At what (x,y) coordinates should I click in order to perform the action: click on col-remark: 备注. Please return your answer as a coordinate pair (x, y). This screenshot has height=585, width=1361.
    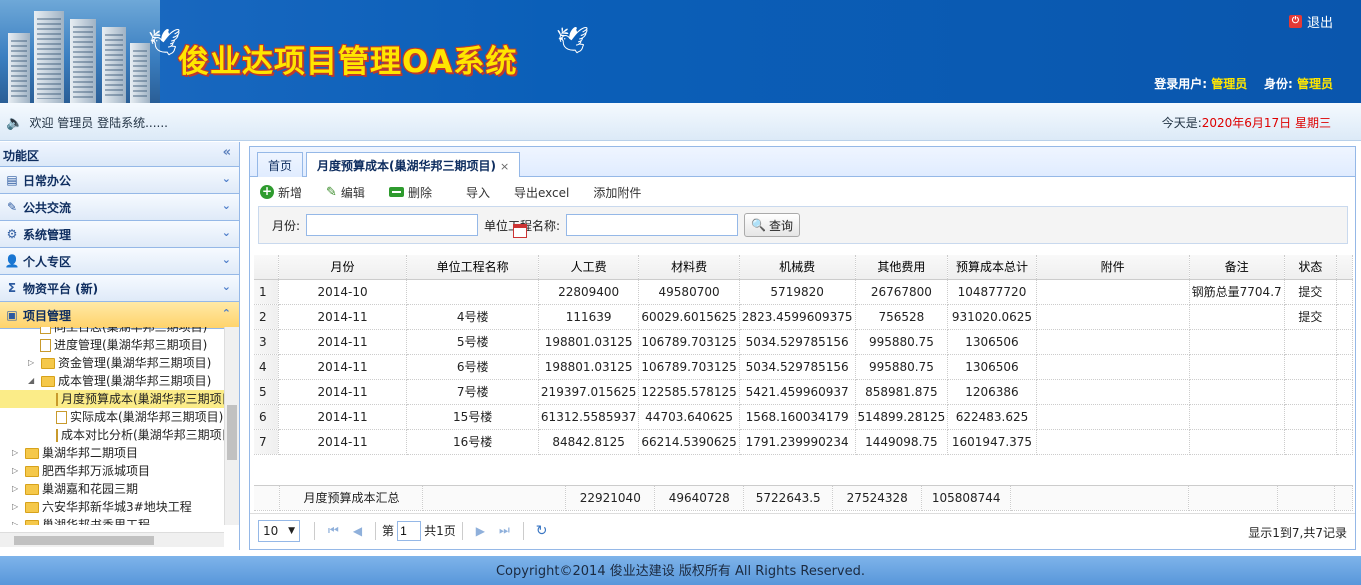
    Looking at the image, I should click on (1237, 267).